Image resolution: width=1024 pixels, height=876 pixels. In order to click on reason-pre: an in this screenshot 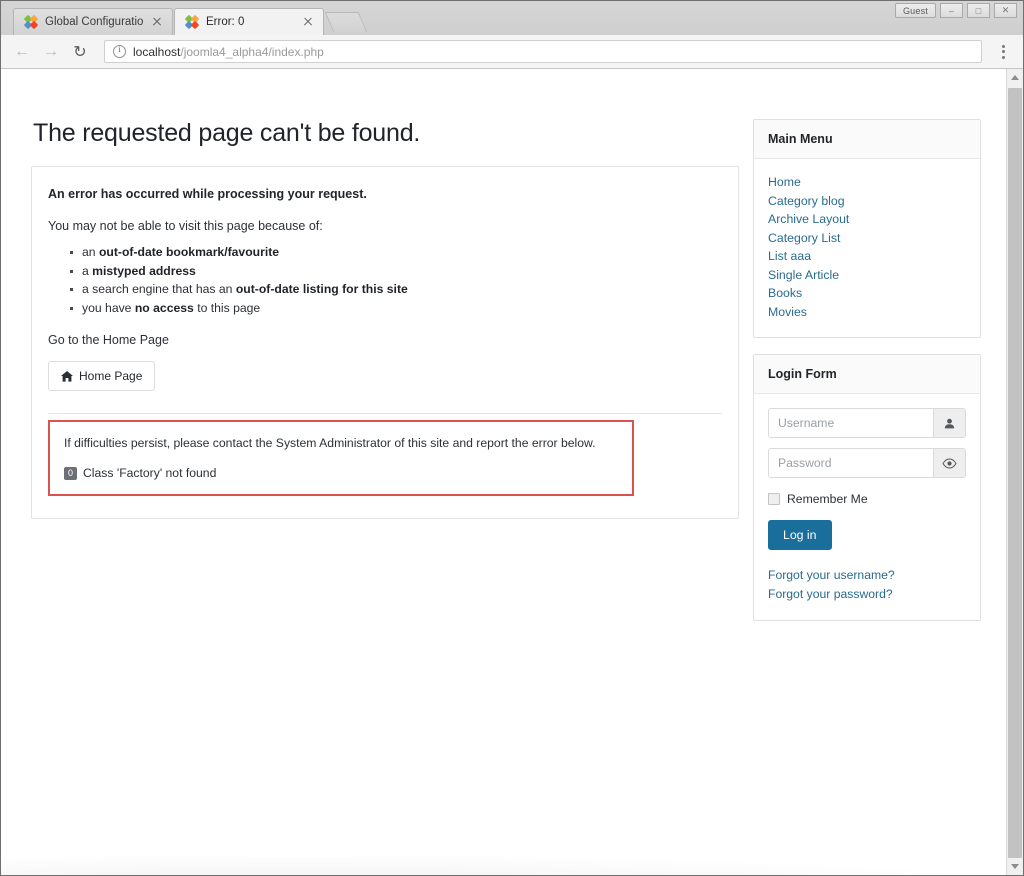, I will do `click(90, 252)`.